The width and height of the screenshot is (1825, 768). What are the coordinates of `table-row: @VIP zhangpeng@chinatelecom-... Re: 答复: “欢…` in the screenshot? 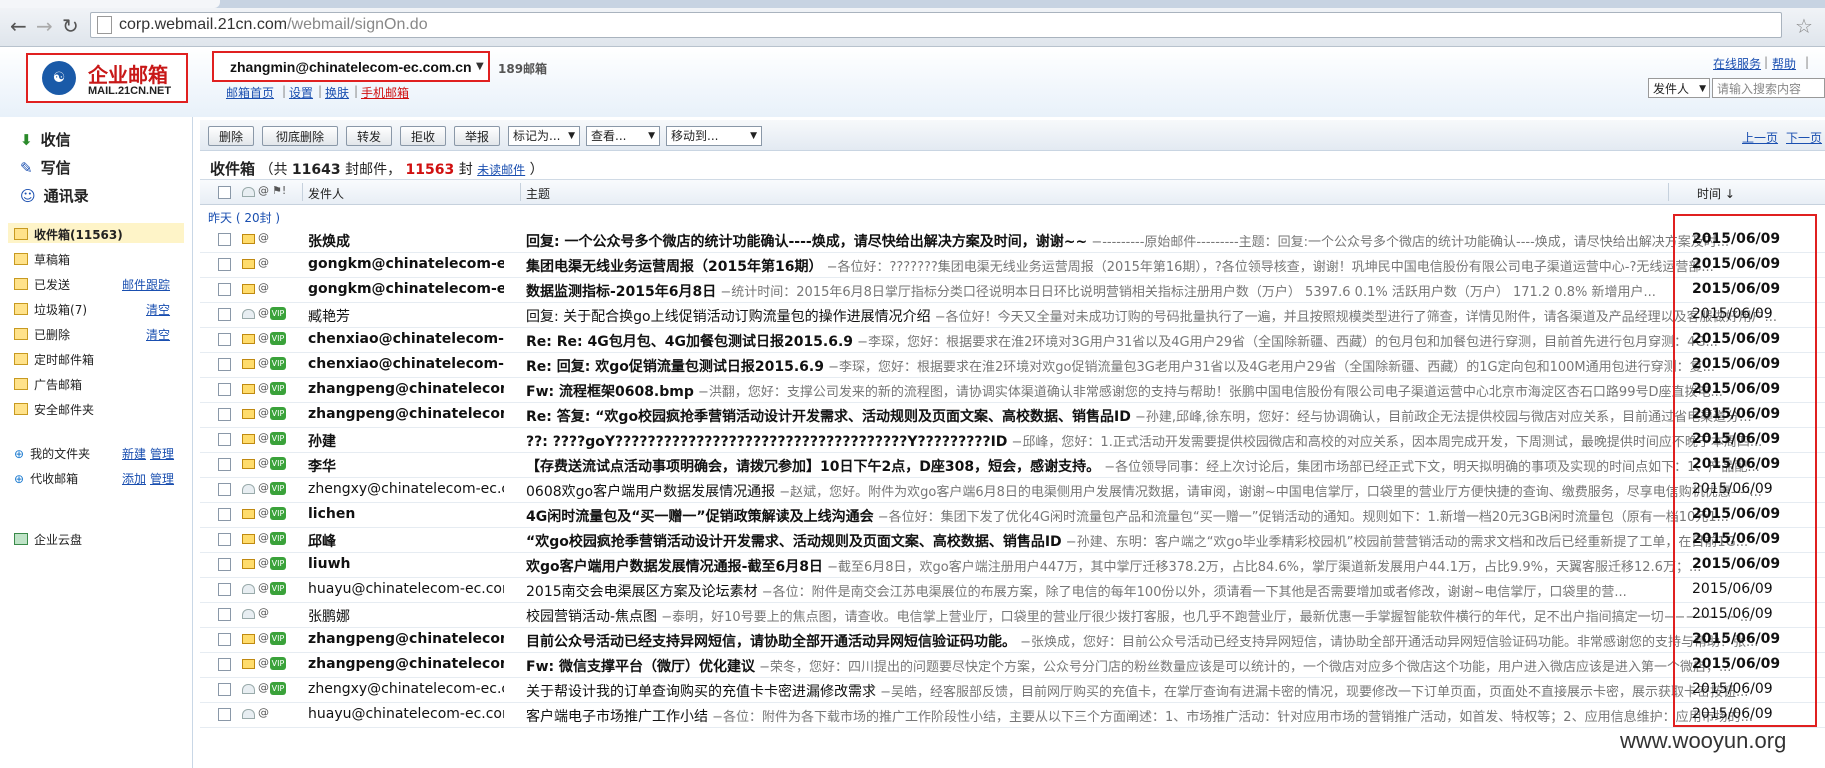 It's located at (1012, 415).